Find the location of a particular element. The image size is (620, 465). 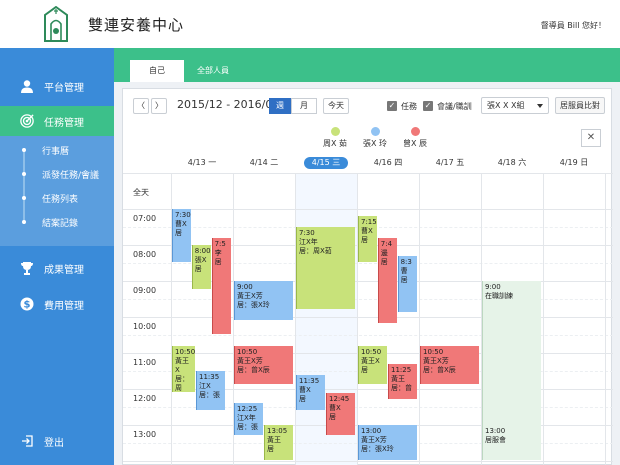

event-text: 居服會 is located at coordinates (495, 440).